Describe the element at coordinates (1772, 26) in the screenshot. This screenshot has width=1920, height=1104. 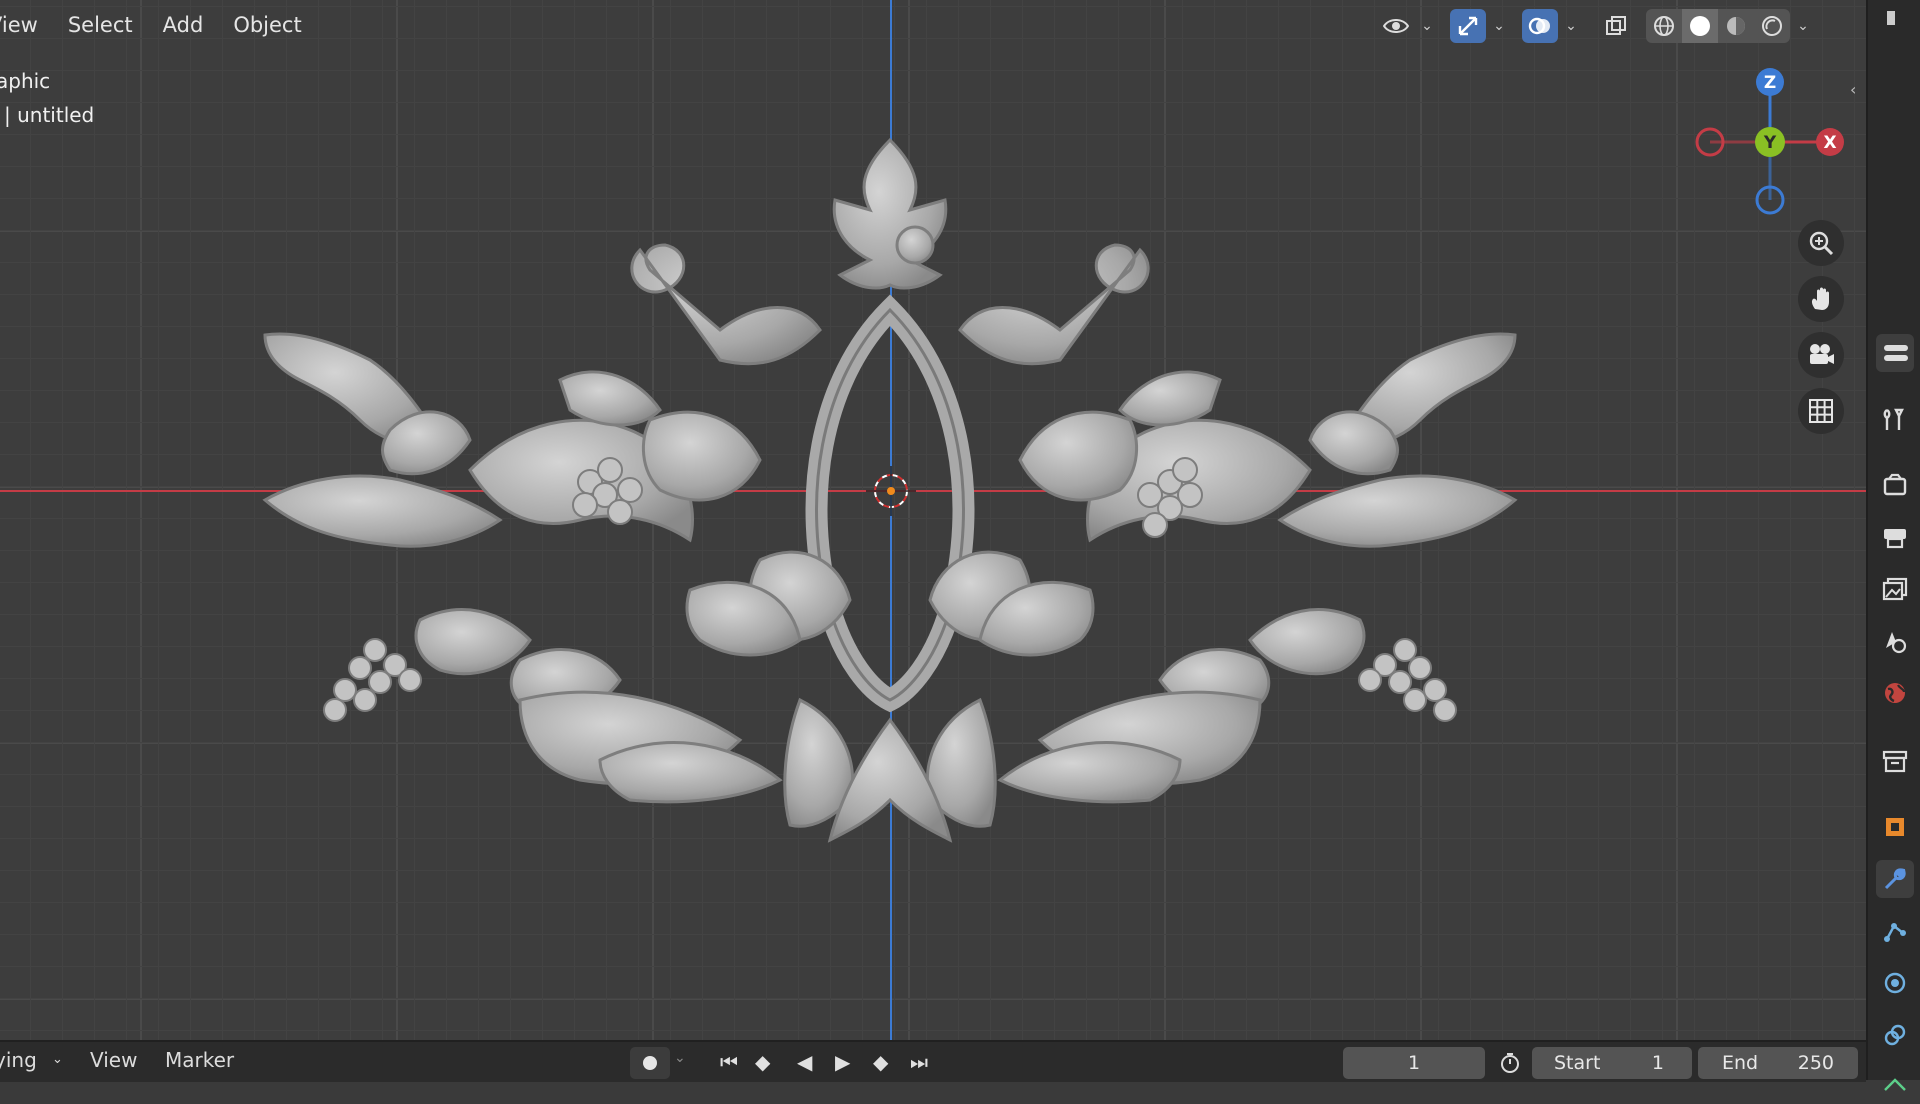
I see `rendered-shading-icon` at that location.